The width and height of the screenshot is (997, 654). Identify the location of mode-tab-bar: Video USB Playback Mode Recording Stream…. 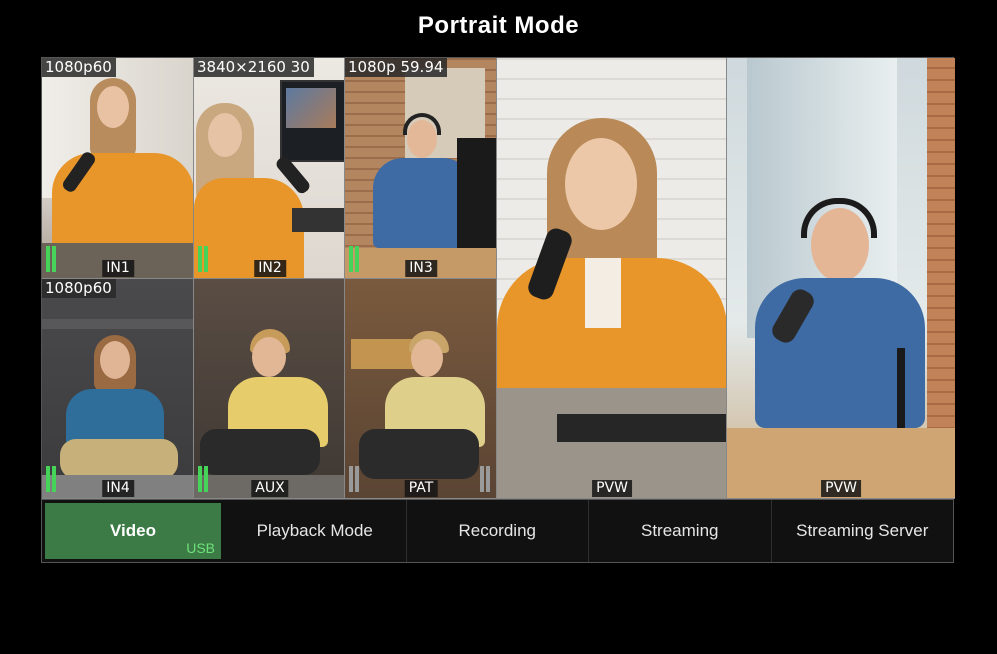
(497, 531).